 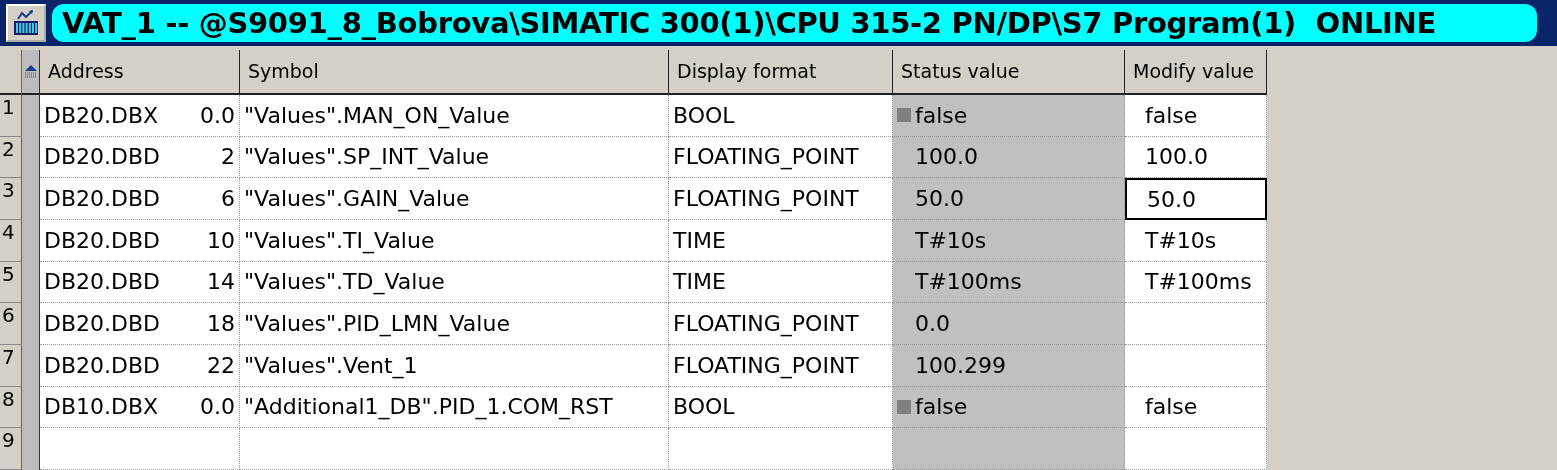 What do you see at coordinates (1196, 199) in the screenshot?
I see `modify-value-field: 50.0` at bounding box center [1196, 199].